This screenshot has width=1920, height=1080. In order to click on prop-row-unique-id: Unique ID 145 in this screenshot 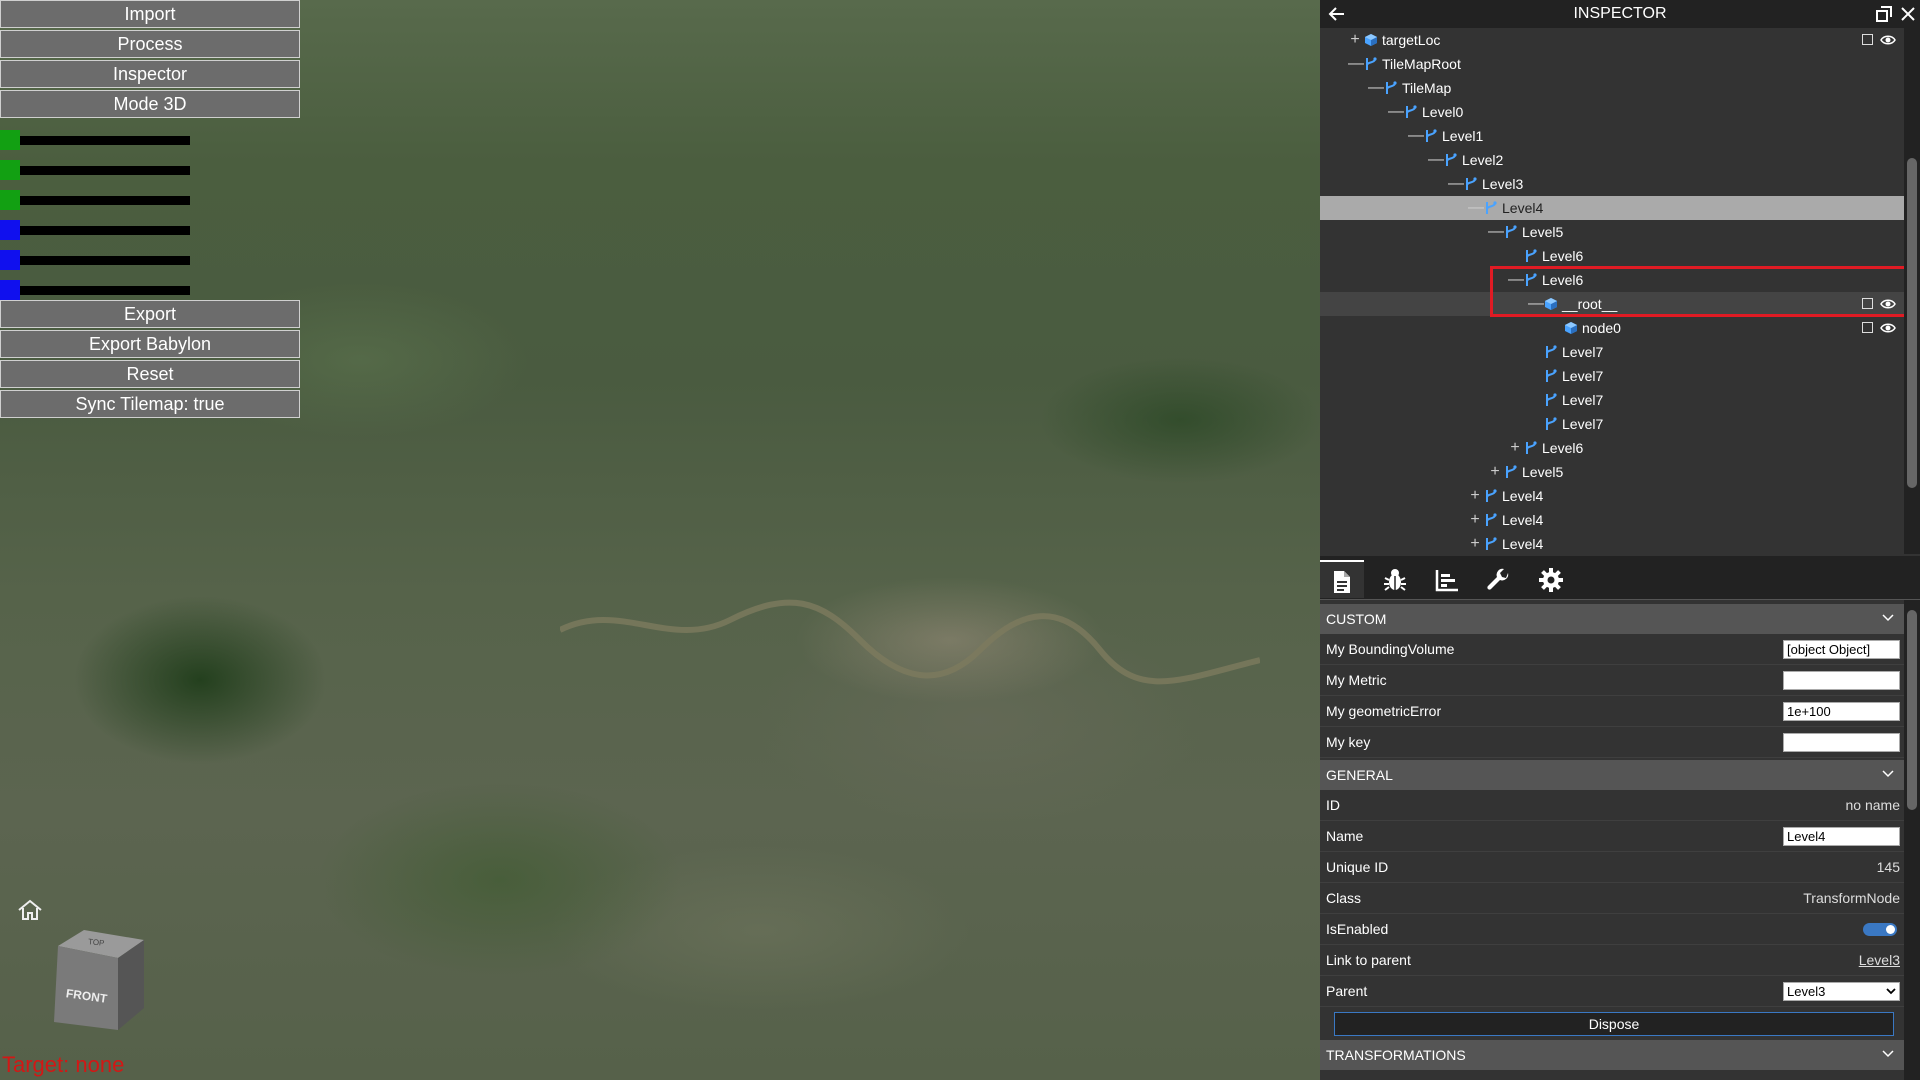, I will do `click(1612, 867)`.